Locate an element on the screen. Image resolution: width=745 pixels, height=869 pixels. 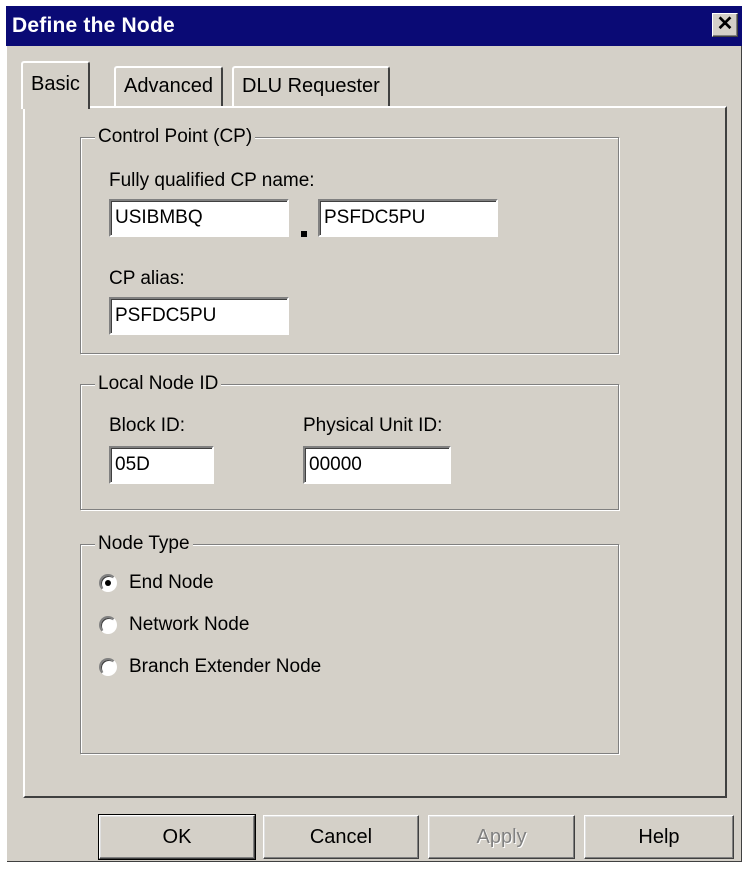
tab-dlu-requester-label: DLU Requester is located at coordinates (311, 86).